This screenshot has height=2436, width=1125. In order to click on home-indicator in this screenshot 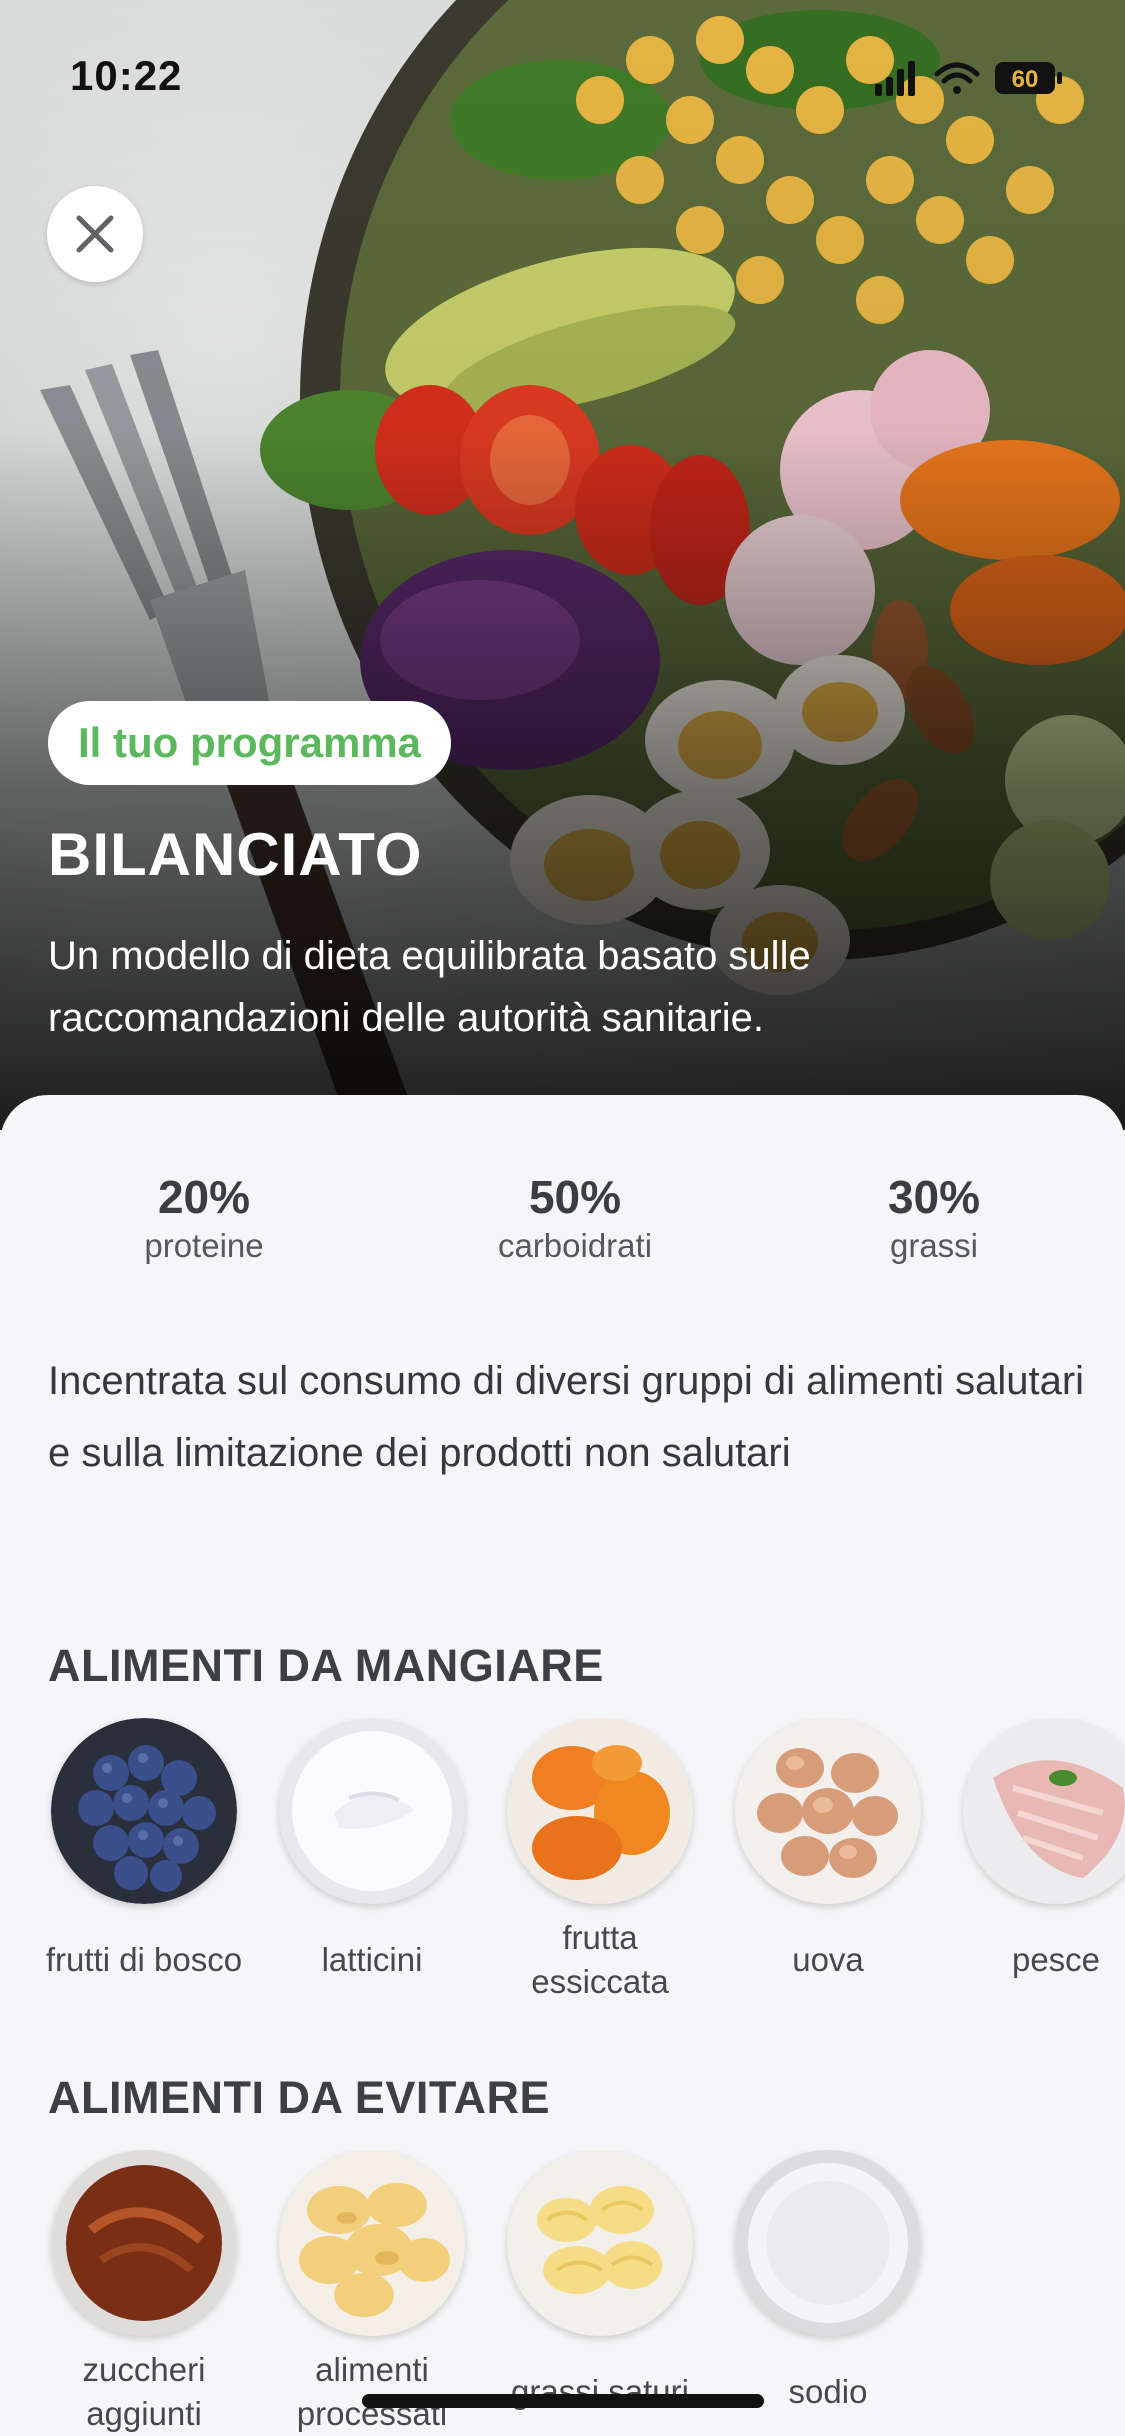, I will do `click(563, 2401)`.